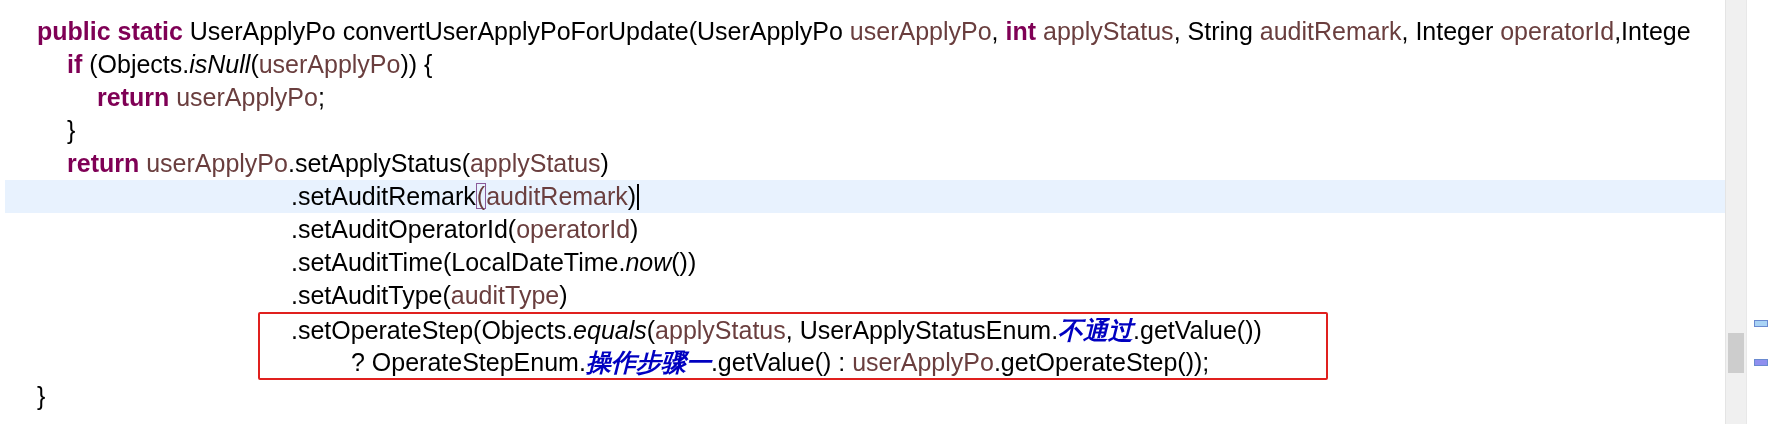 The image size is (1774, 424). I want to click on code-line: .setAuditTime(LocalDateTime.now()), so click(494, 262).